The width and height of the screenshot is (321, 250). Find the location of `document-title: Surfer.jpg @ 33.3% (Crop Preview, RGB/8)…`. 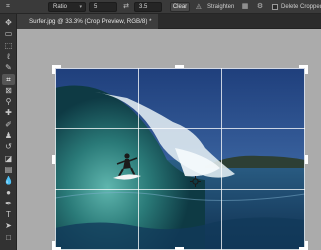

document-title: Surfer.jpg @ 33.3% (Crop Preview, RGB/8)… is located at coordinates (90, 21).